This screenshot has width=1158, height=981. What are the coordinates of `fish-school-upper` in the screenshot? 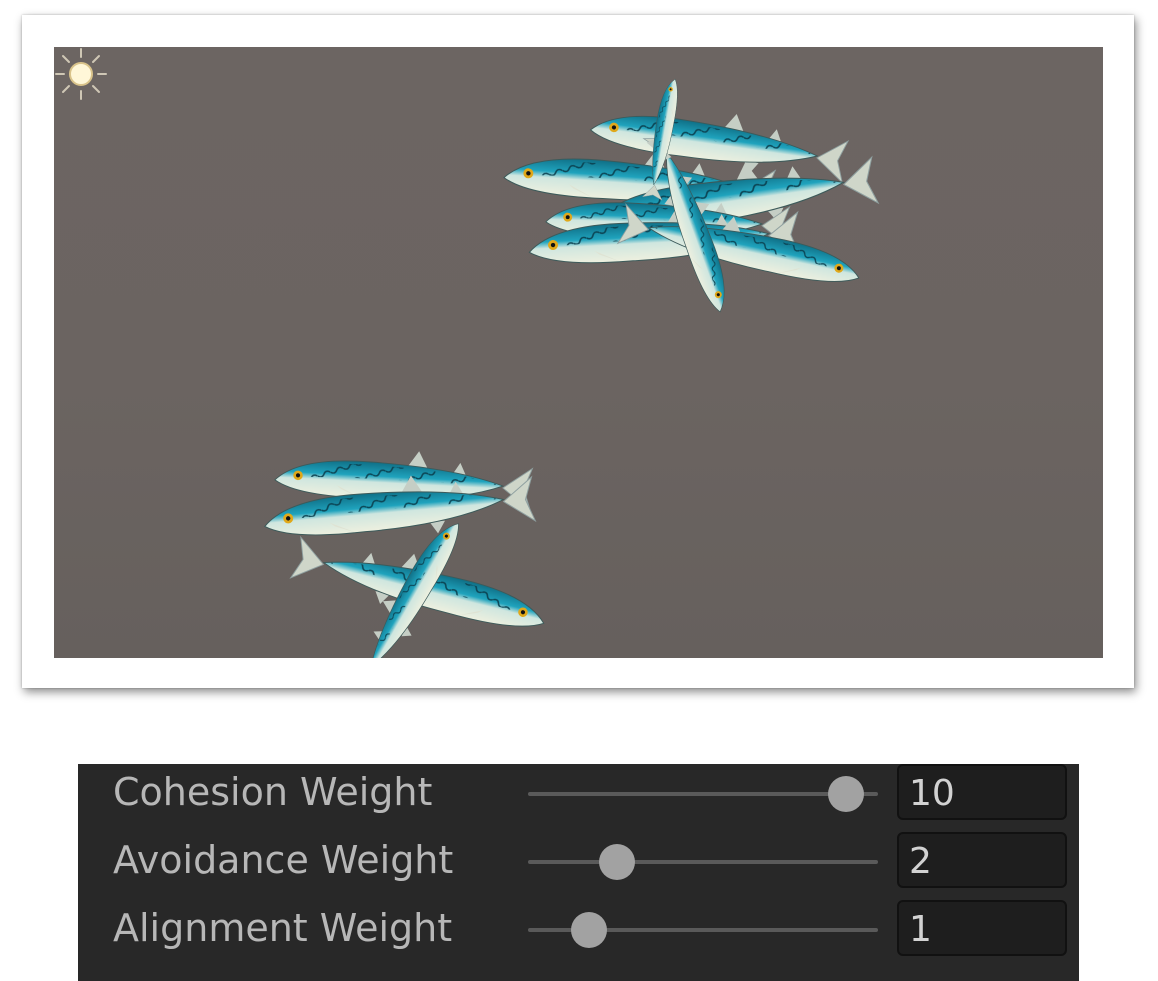 It's located at (690, 196).